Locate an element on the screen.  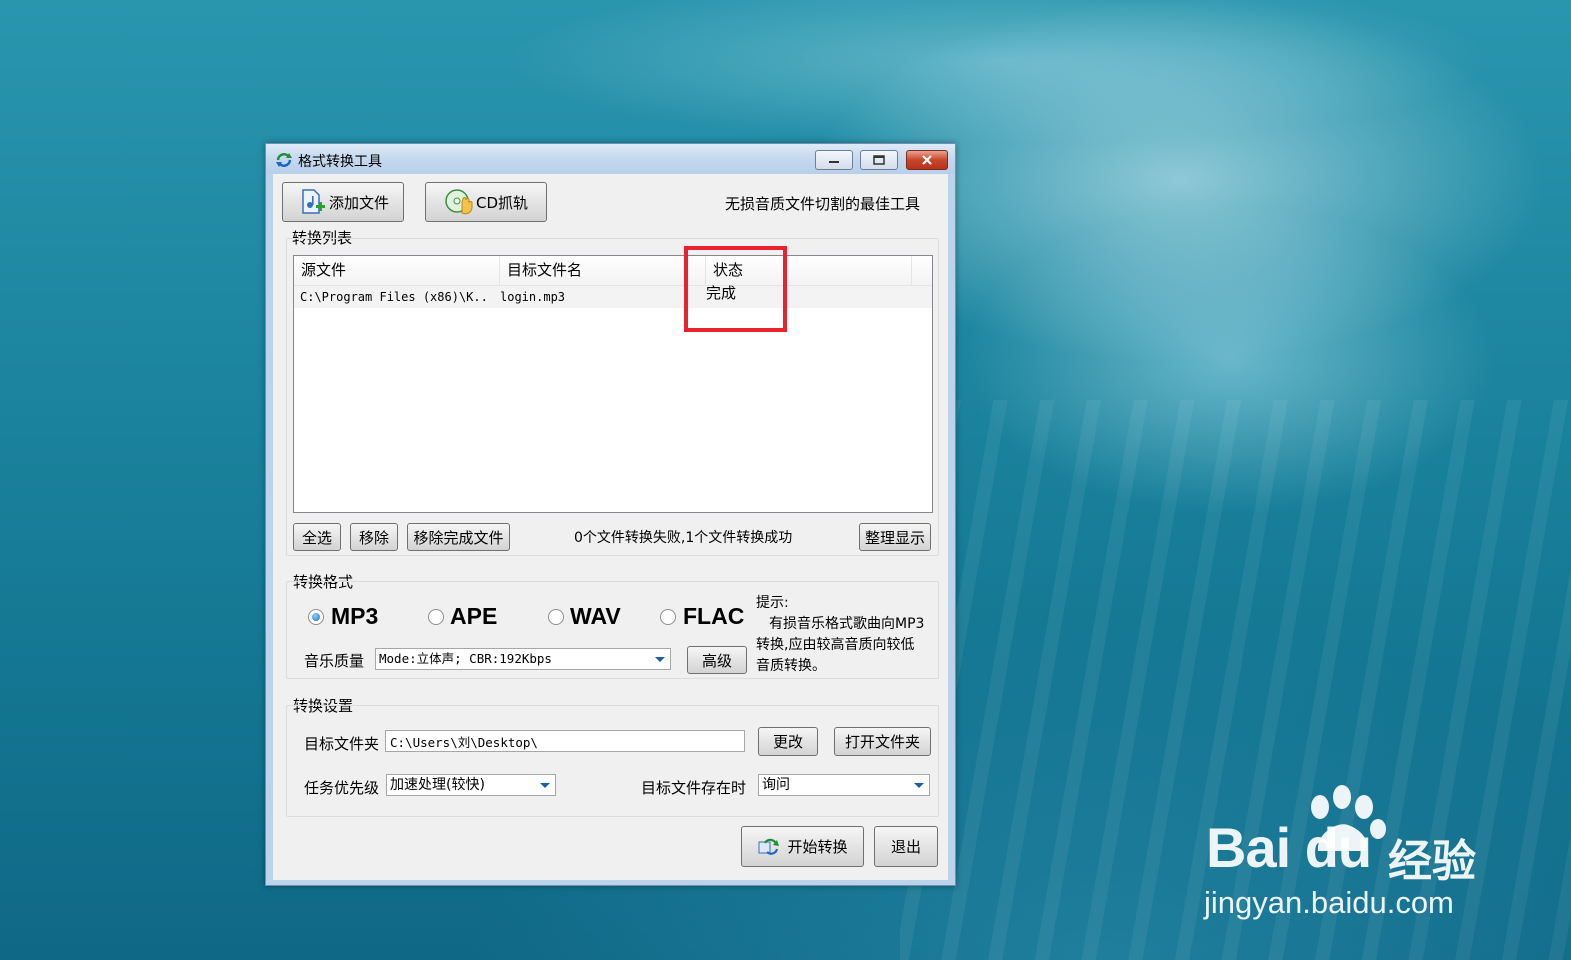
baidu-watermark: Bai du 经验 jingyan.baidu.com is located at coordinates (1350, 860).